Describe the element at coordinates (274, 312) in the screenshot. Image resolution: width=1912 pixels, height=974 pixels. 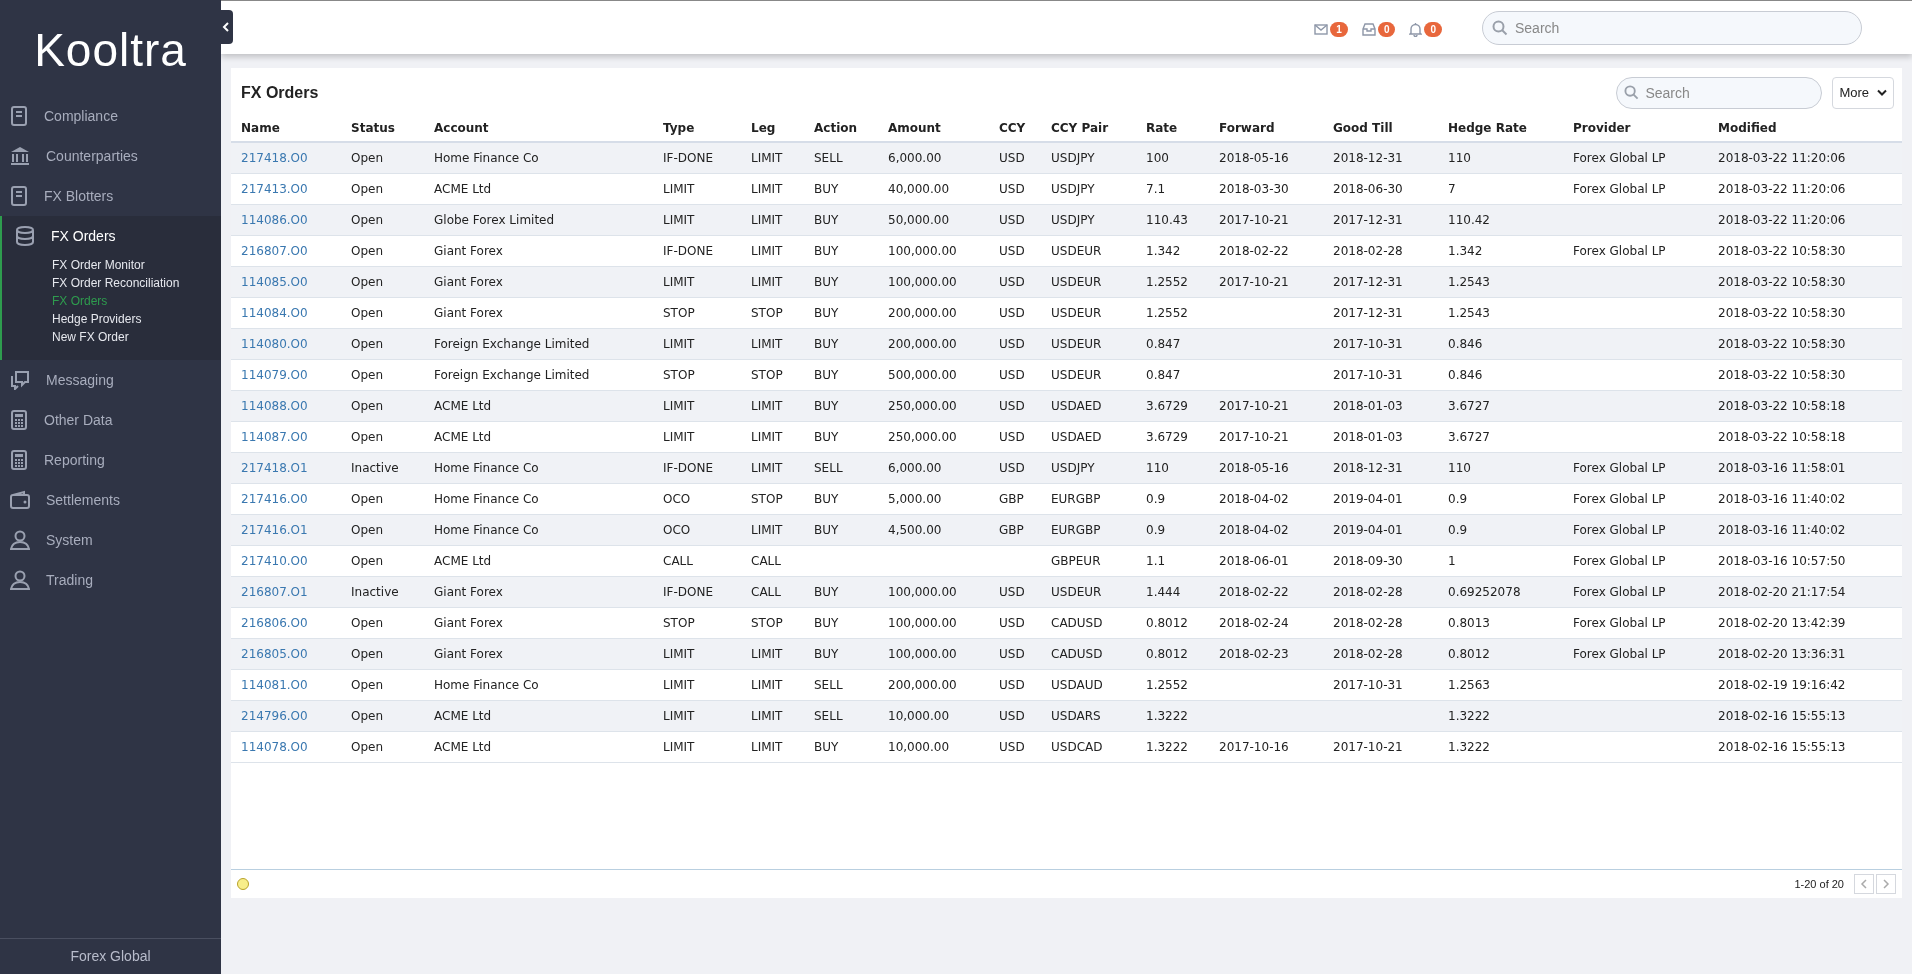
I see `order-link: 114084.O0` at that location.